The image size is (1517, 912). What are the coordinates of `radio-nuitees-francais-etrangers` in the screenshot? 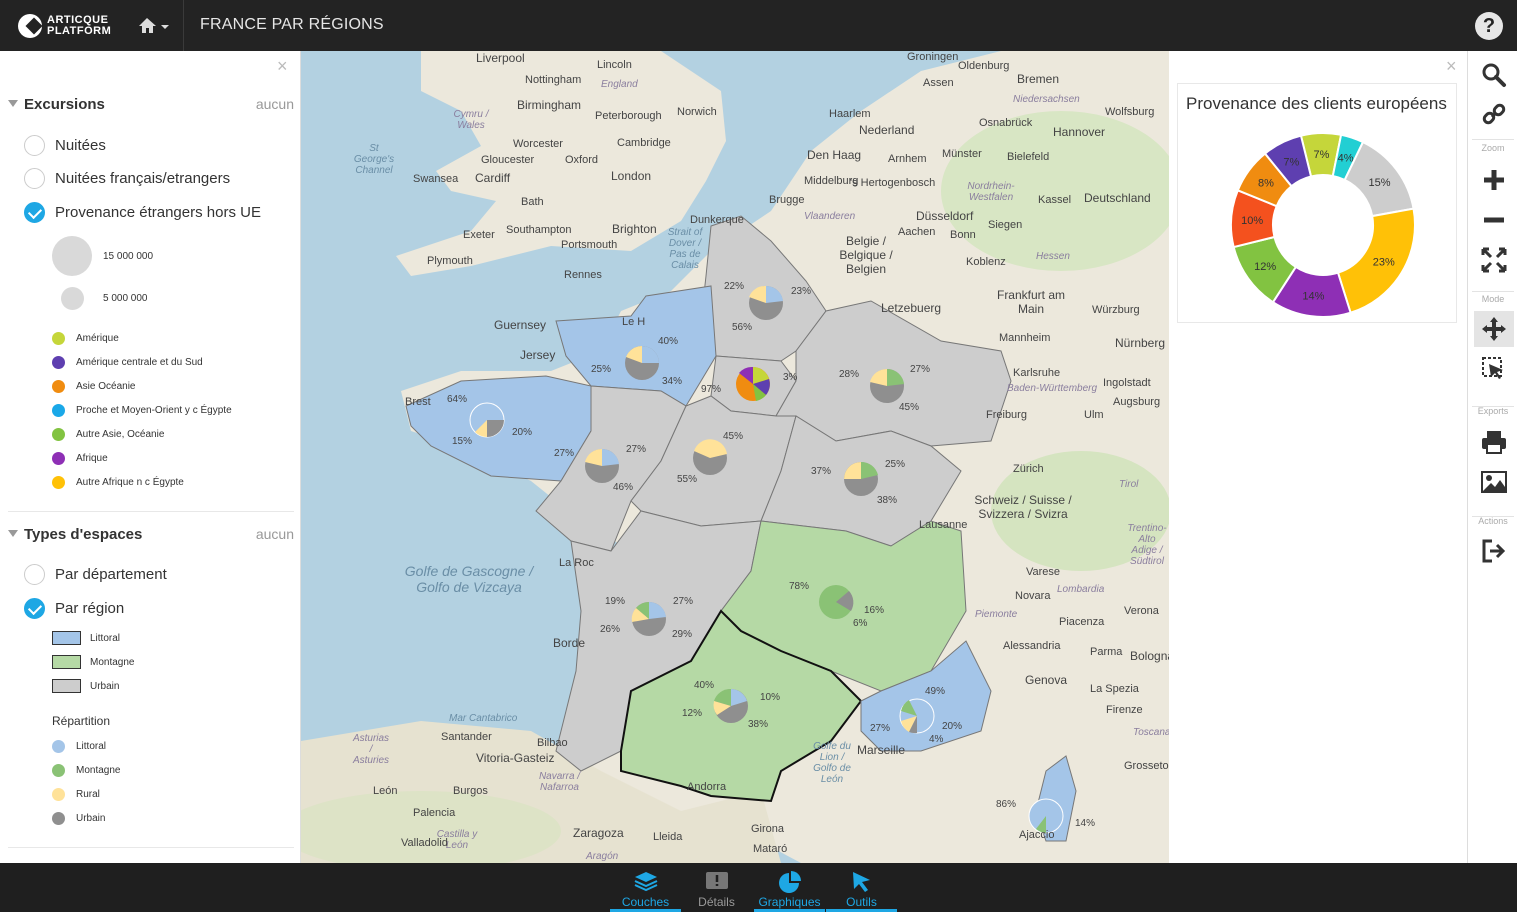 It's located at (34, 178).